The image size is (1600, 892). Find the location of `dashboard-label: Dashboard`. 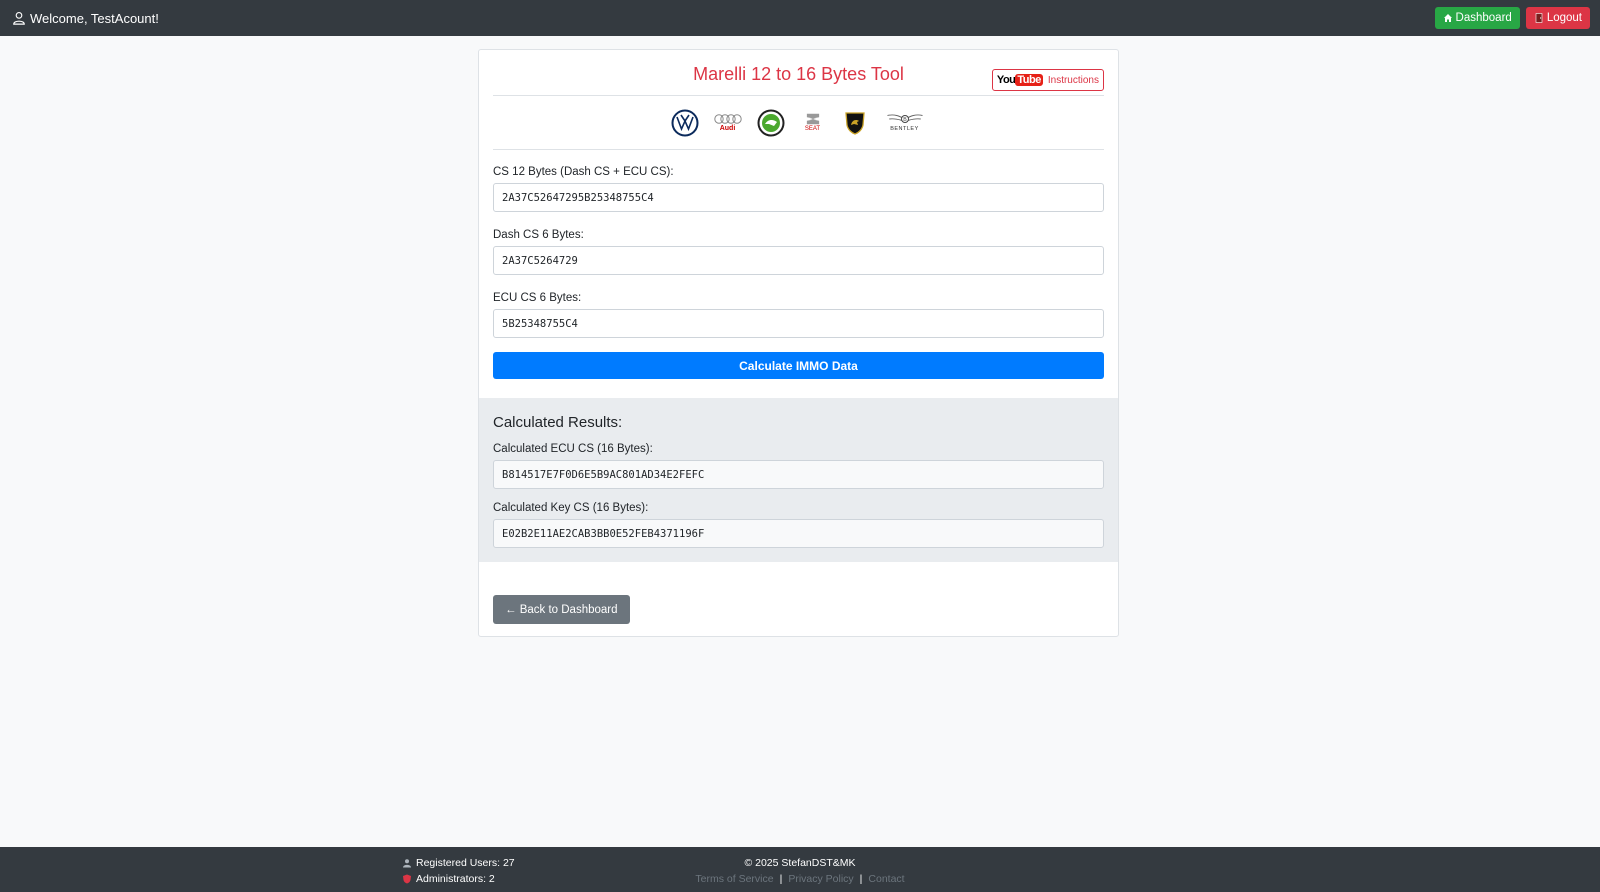

dashboard-label: Dashboard is located at coordinates (1483, 18).